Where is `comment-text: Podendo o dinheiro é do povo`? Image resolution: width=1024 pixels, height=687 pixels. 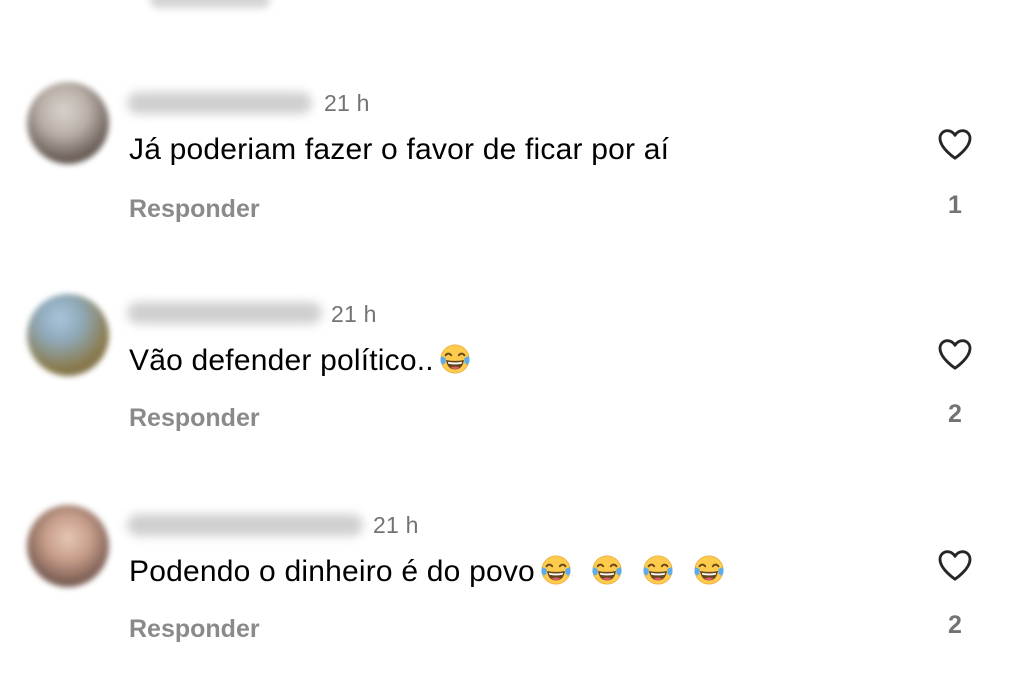 comment-text: Podendo o dinheiro é do povo is located at coordinates (427, 571).